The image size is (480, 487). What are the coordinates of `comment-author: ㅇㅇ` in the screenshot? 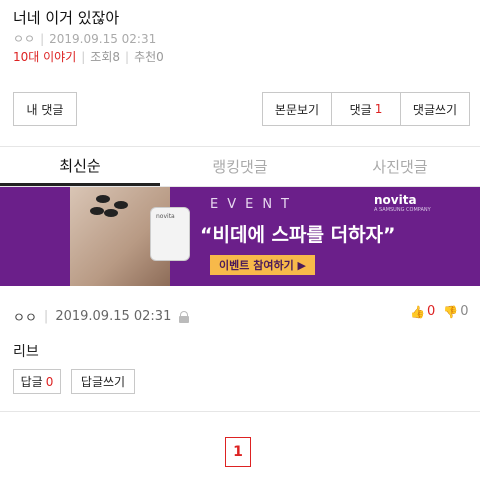 It's located at (25, 316).